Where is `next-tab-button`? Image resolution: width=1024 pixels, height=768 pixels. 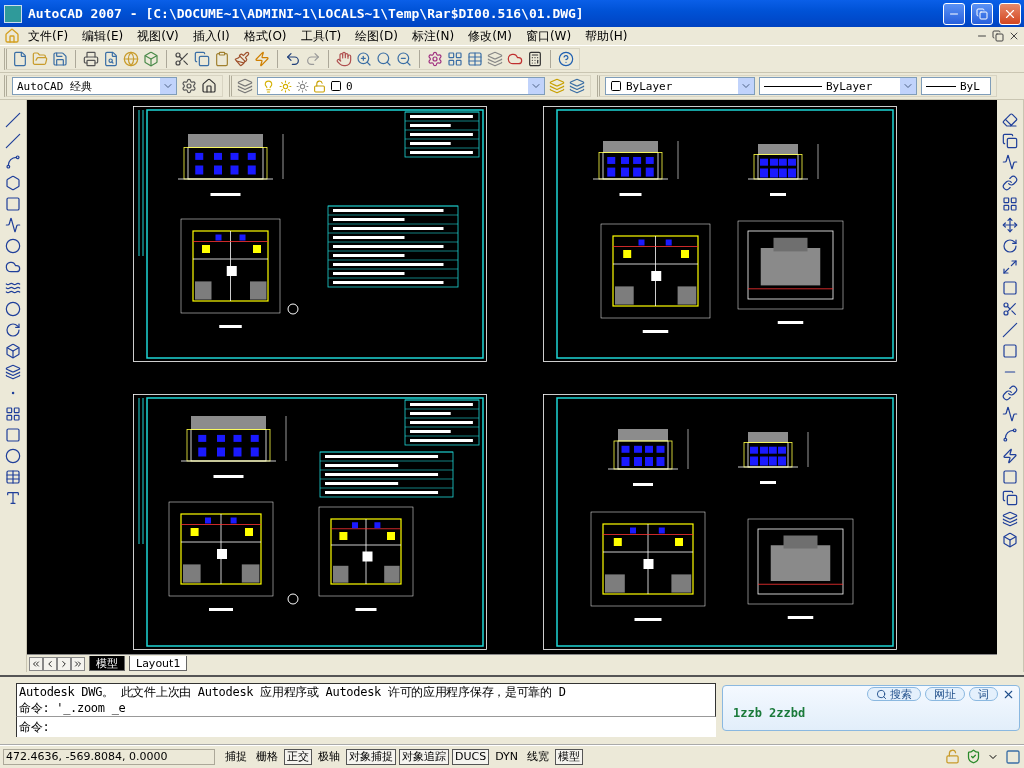 next-tab-button is located at coordinates (64, 663).